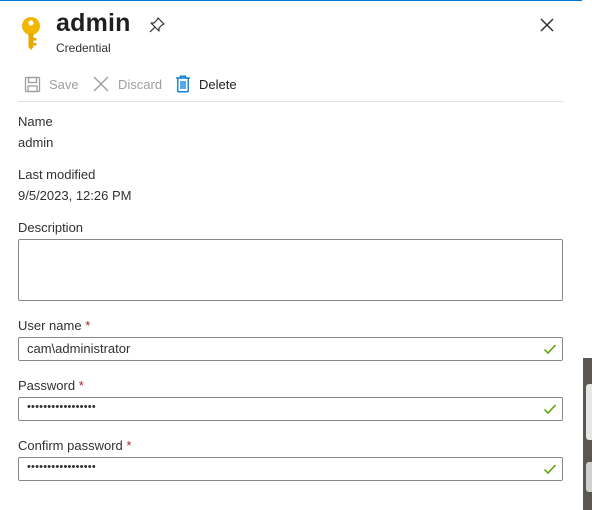 This screenshot has width=592, height=510. Describe the element at coordinates (157, 25) in the screenshot. I see `pin-icon` at that location.